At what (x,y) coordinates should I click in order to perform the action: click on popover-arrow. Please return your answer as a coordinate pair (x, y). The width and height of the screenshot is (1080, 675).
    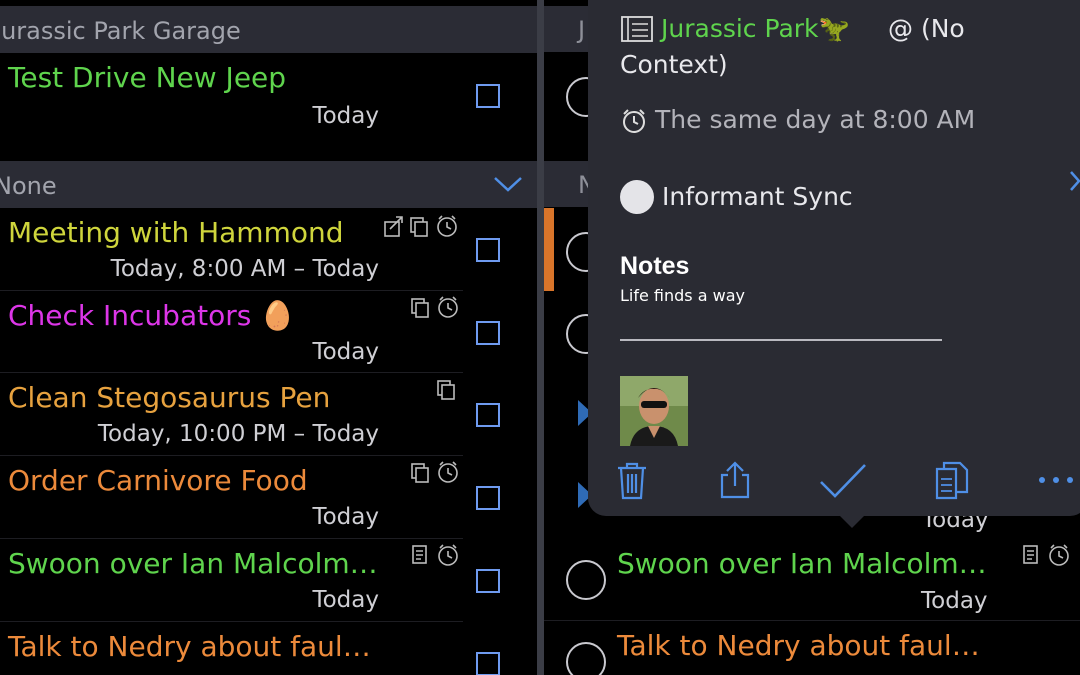
    Looking at the image, I should click on (852, 520).